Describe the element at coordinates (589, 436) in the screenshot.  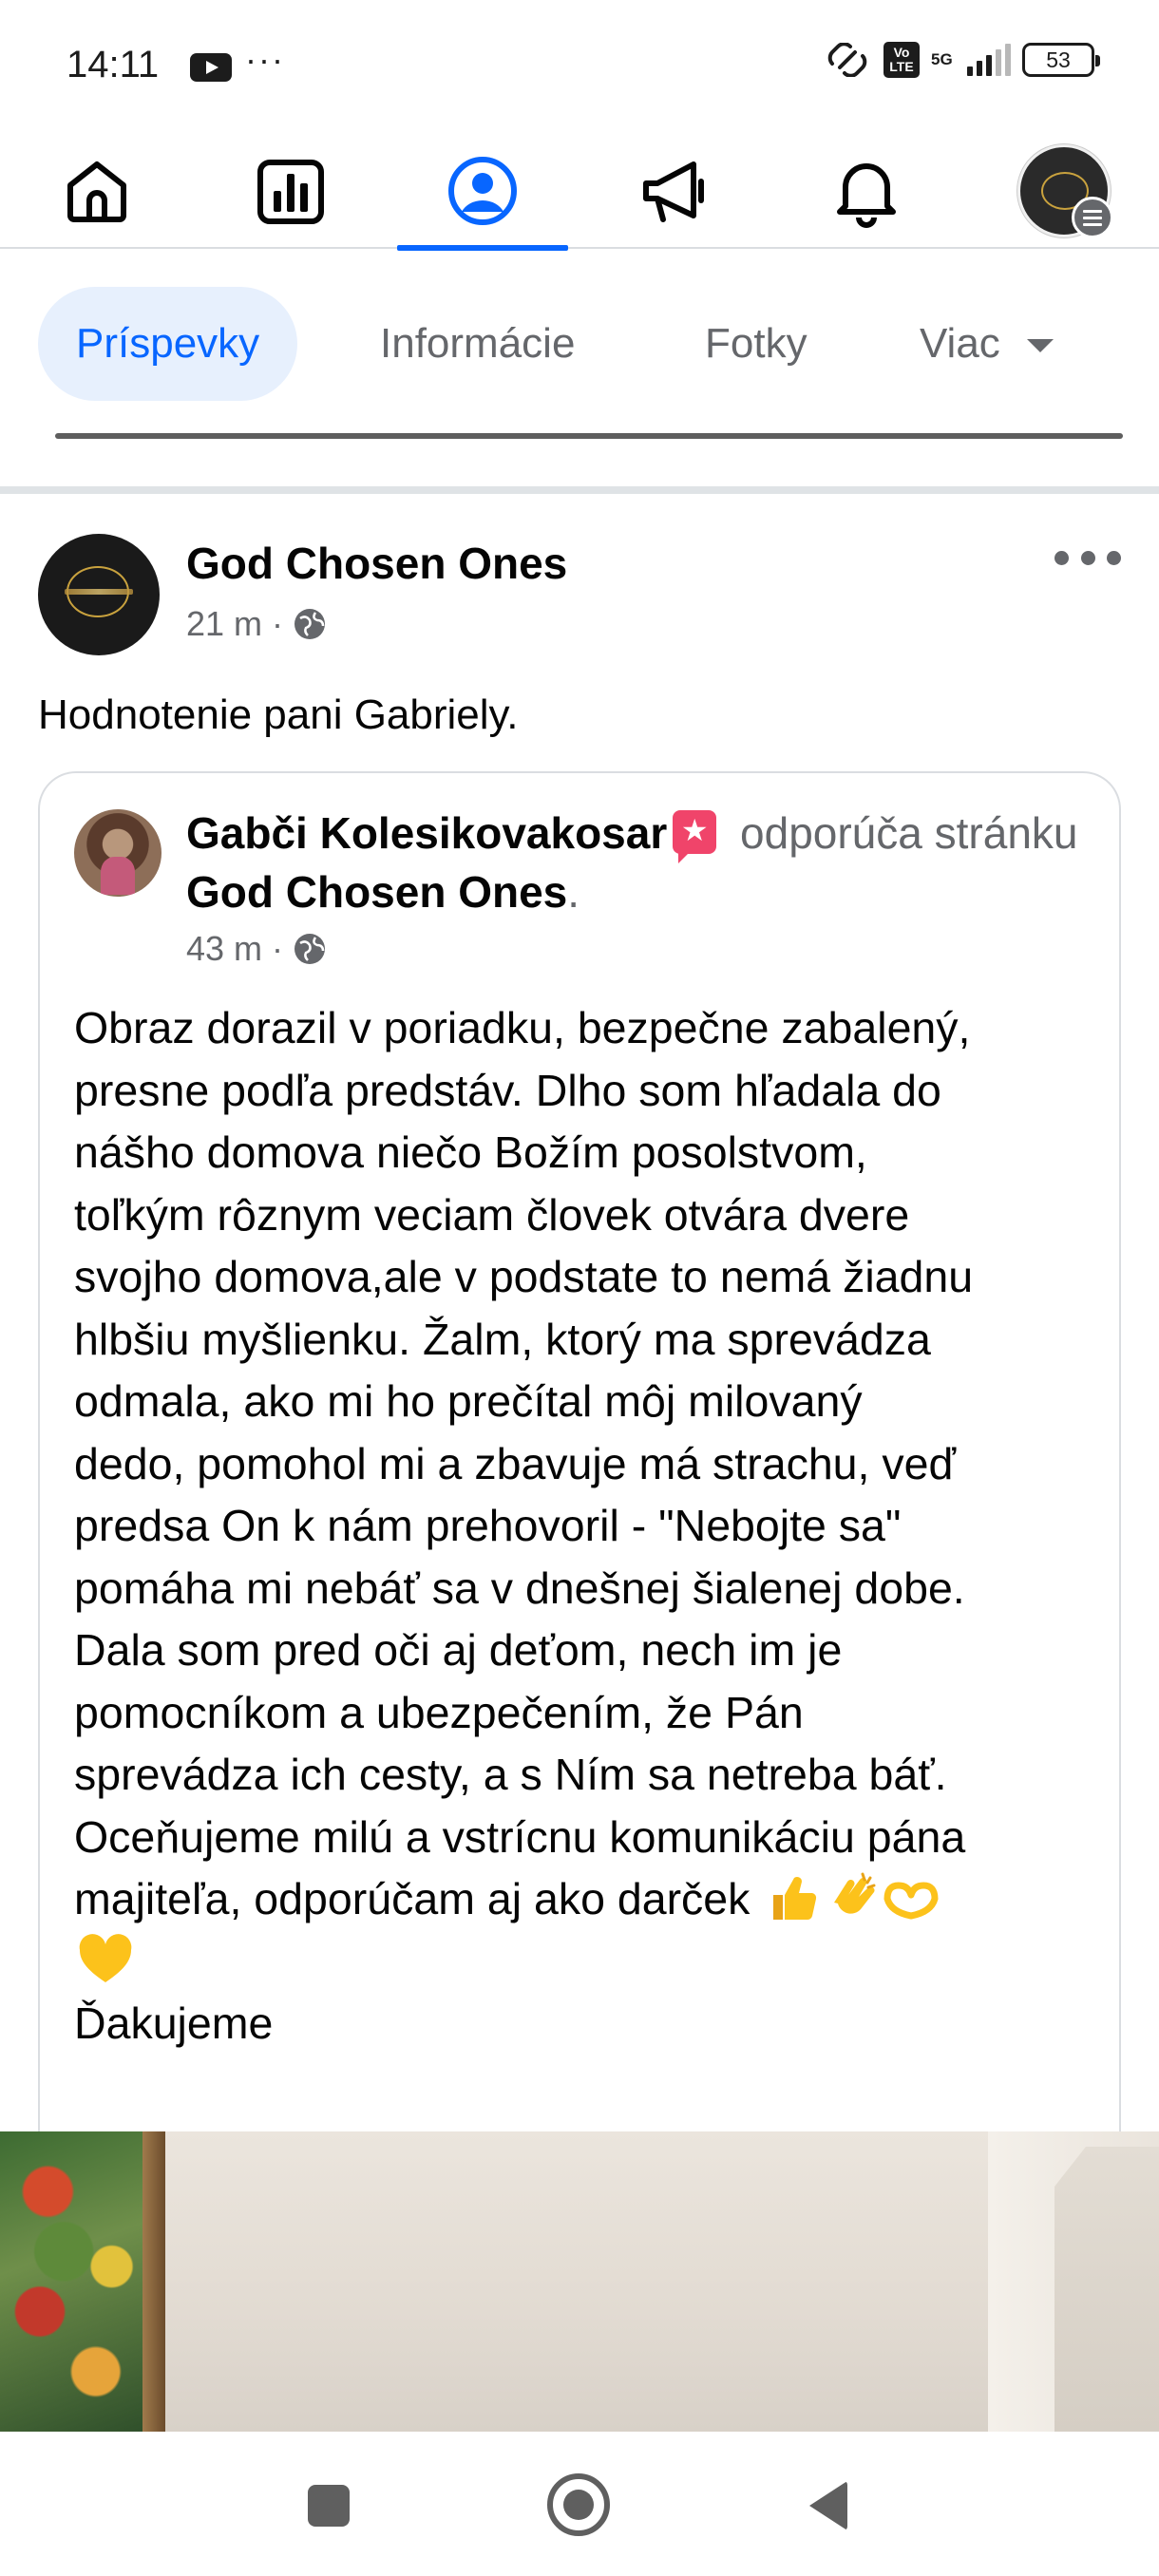
I see `previous-post-edge` at that location.